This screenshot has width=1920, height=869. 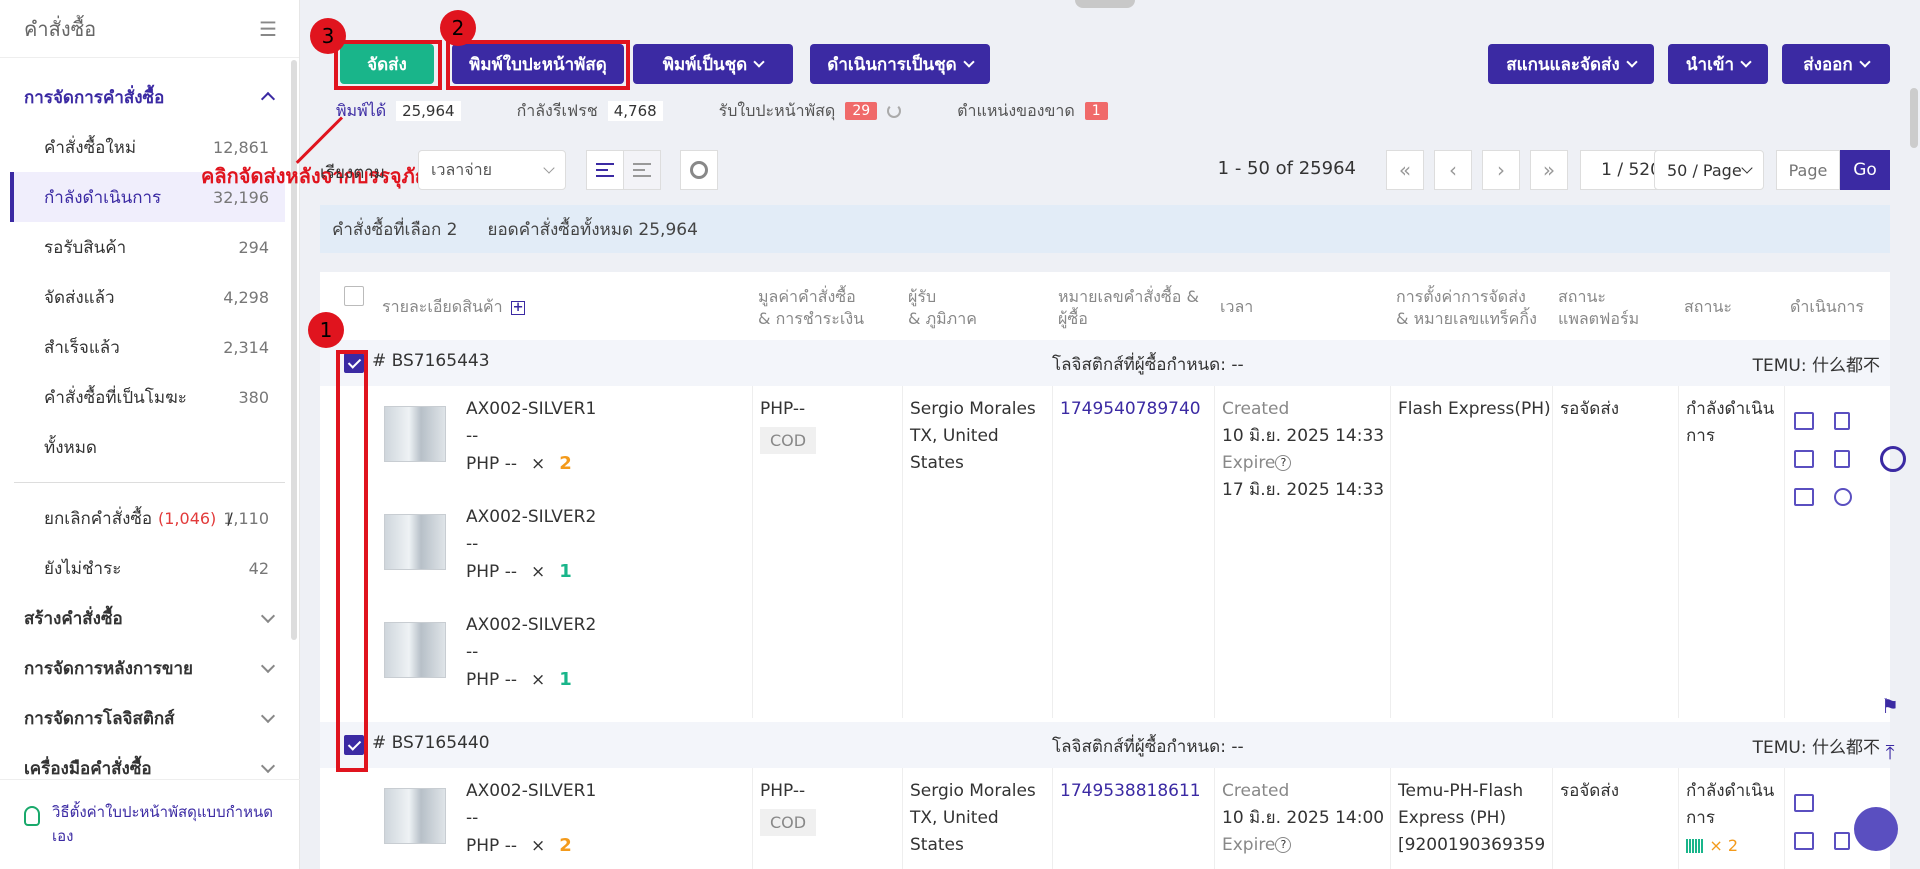 I want to click on sidebar-item-count: 2,314, so click(x=246, y=347).